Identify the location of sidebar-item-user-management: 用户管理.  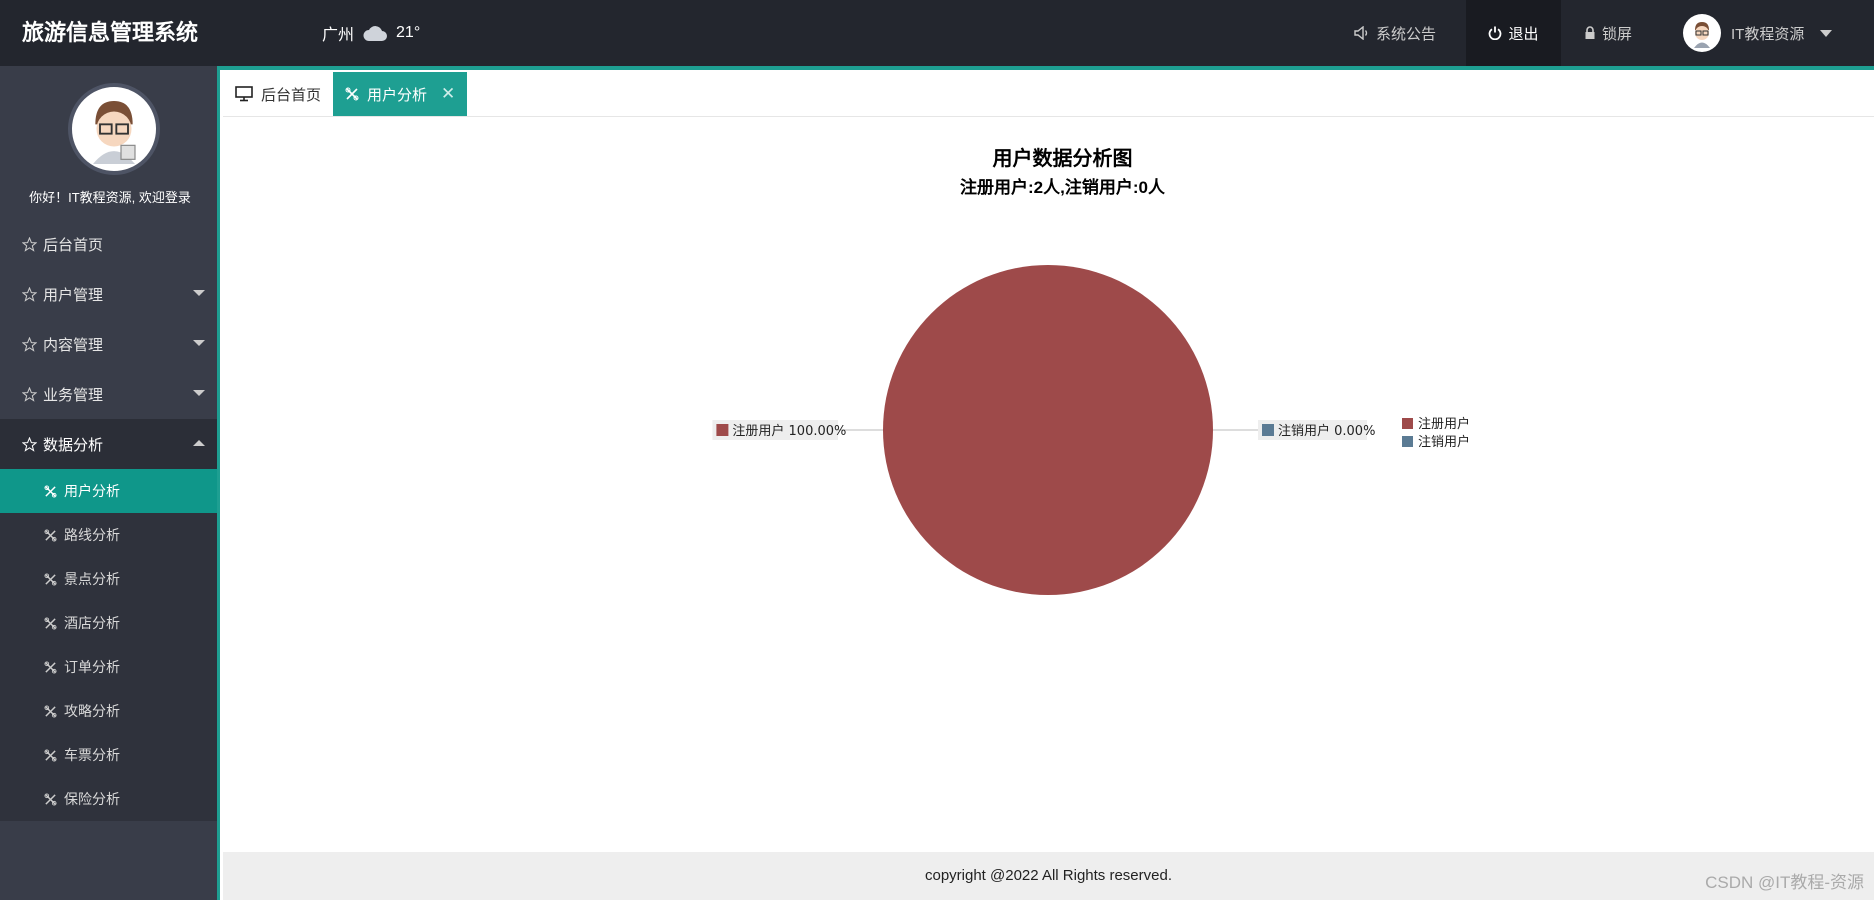
(108, 294).